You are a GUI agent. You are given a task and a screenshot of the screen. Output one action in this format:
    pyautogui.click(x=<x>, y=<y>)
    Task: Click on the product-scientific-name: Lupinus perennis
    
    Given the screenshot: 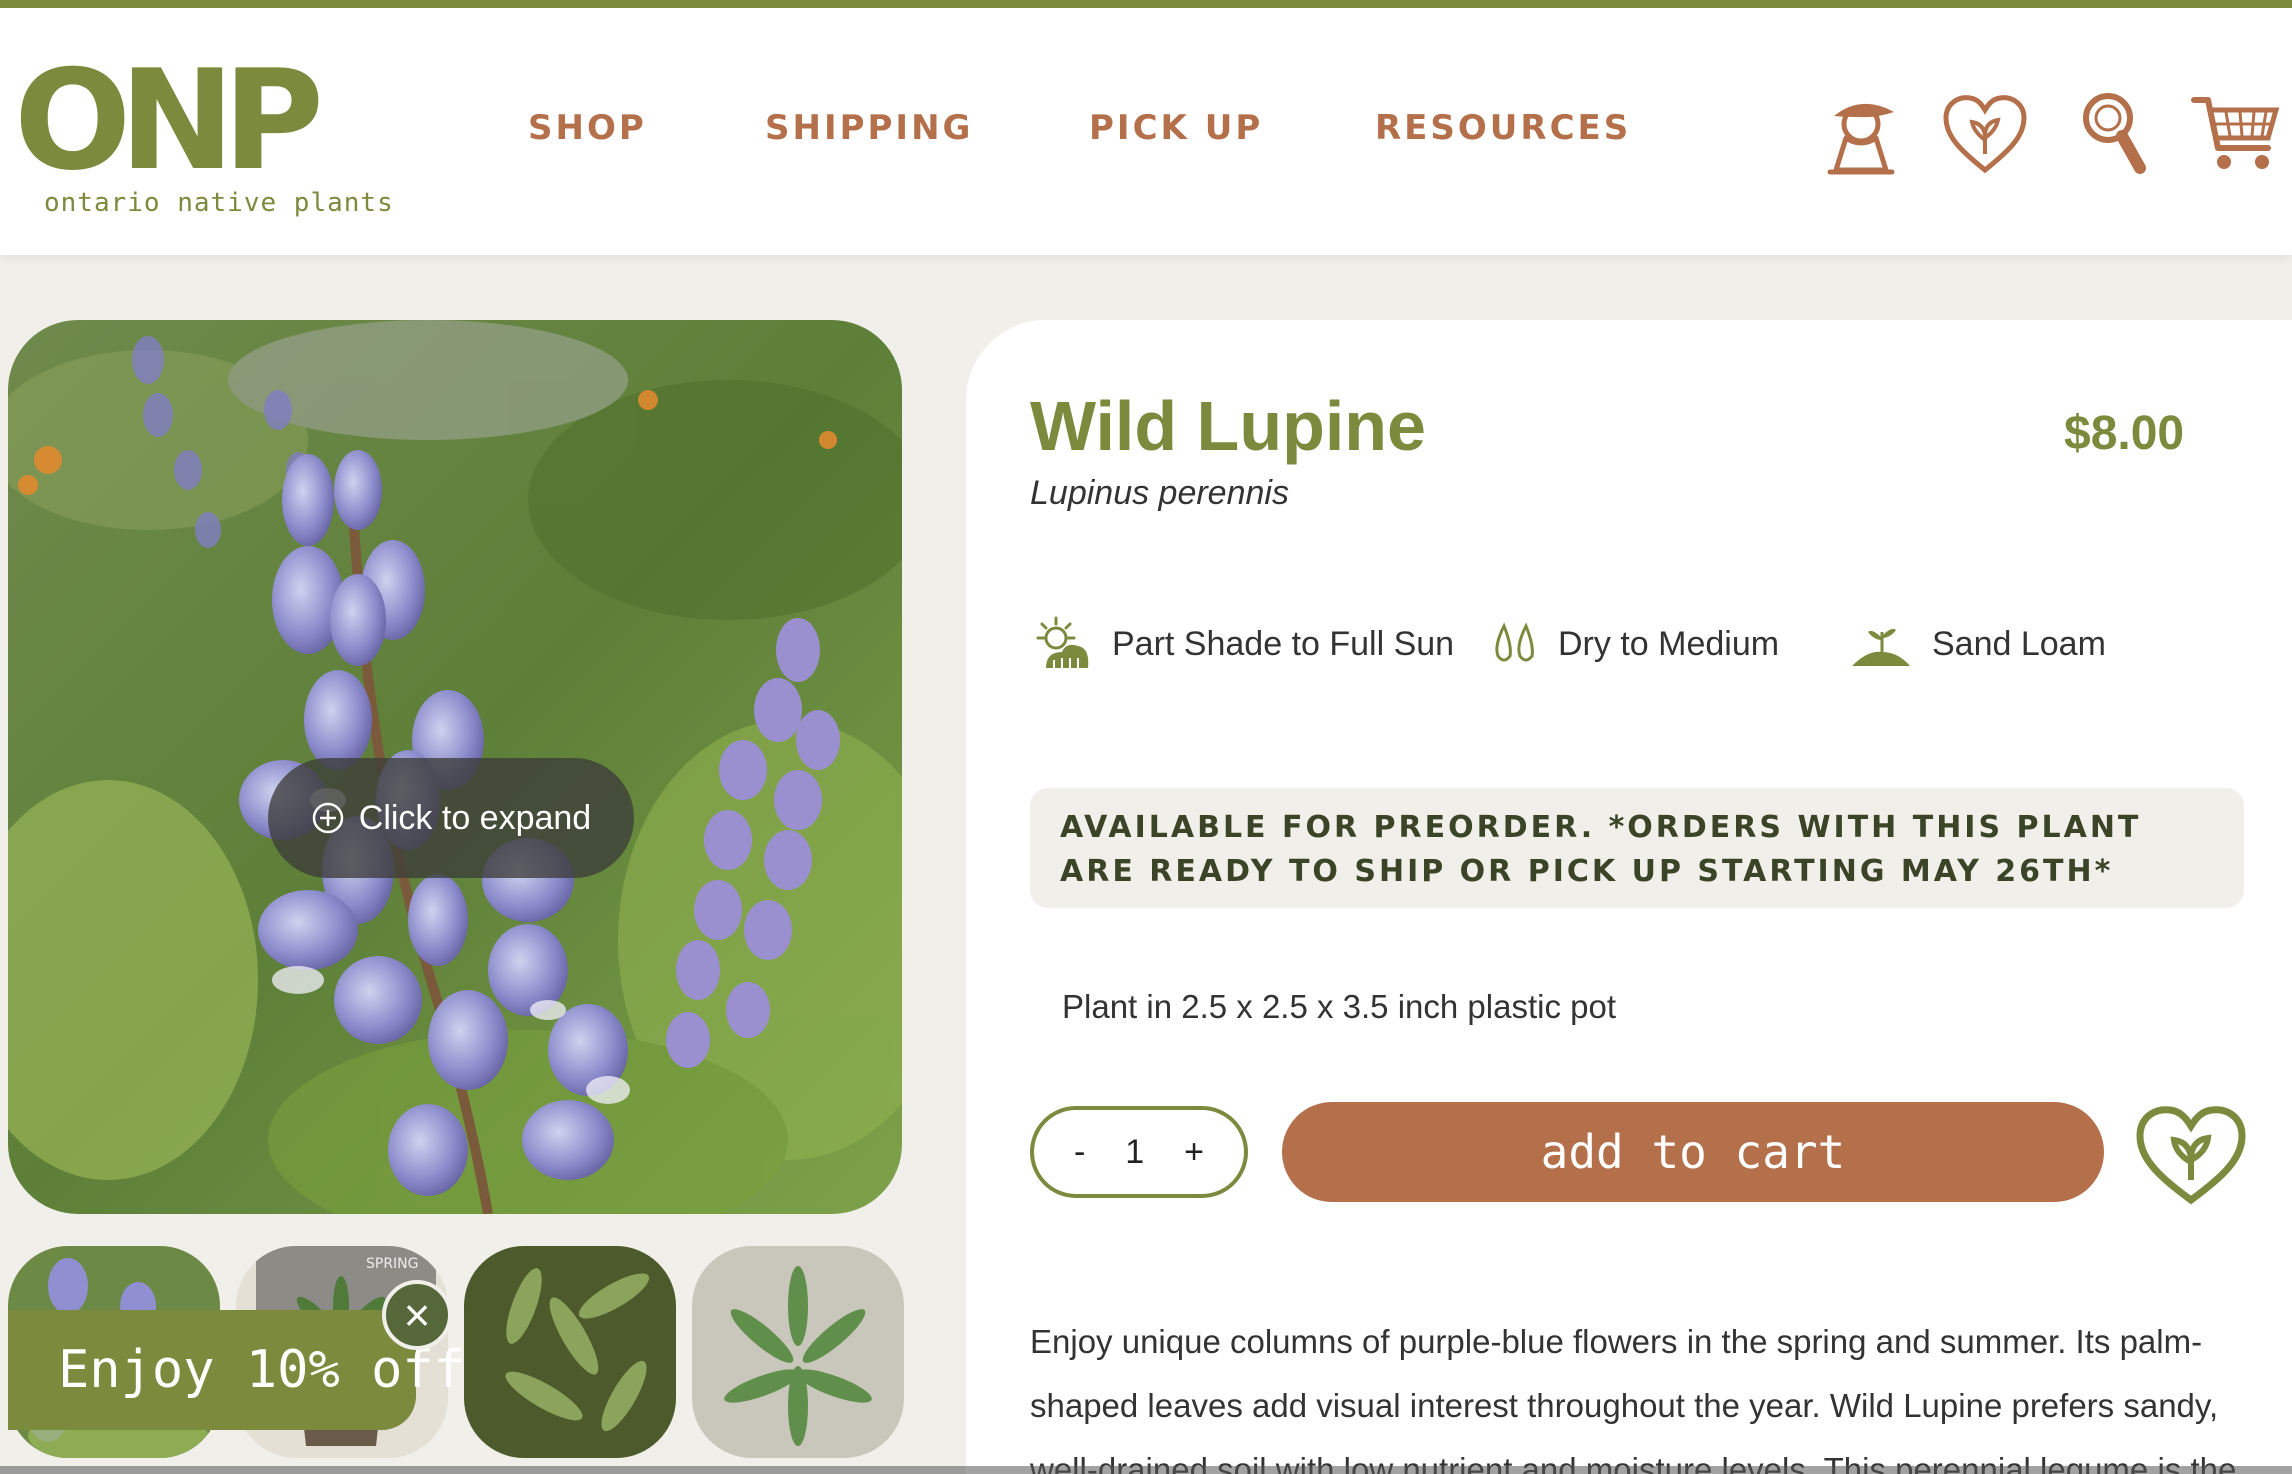 What is the action you would take?
    pyautogui.click(x=1159, y=493)
    